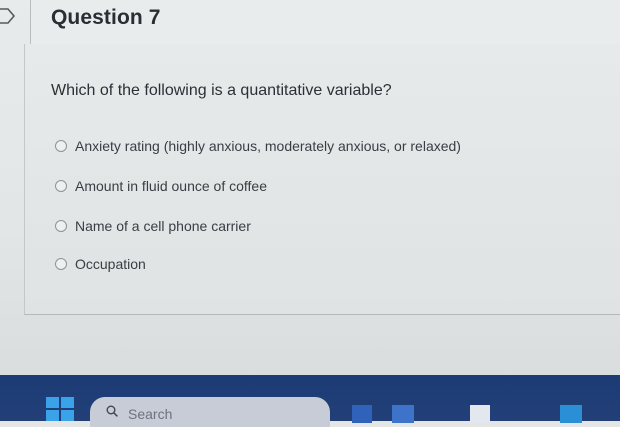 The height and width of the screenshot is (427, 620). Describe the element at coordinates (171, 186) in the screenshot. I see `answer-option-label: Amount in fluid ounce of coffee` at that location.